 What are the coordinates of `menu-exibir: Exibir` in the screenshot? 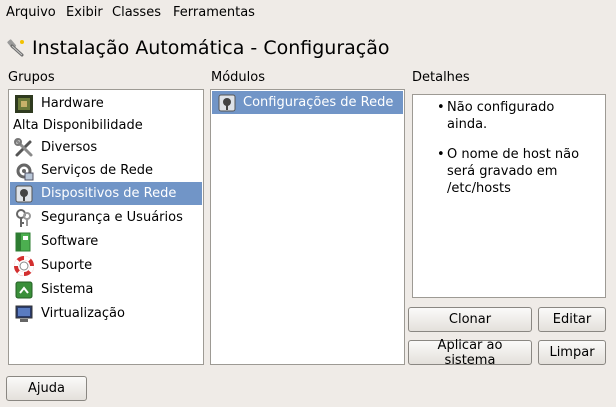 It's located at (84, 12).